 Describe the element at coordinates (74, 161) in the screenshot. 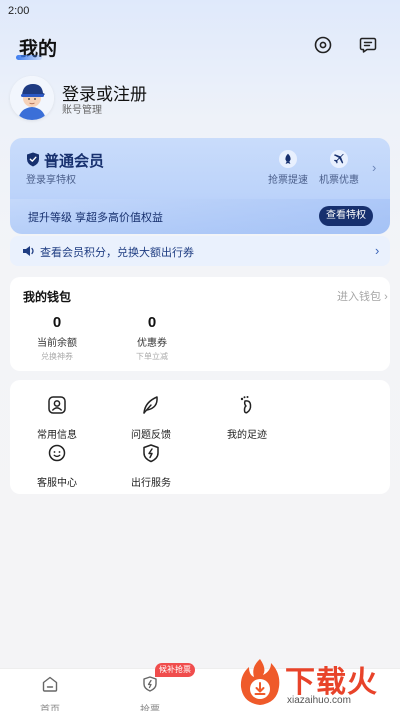

I see `membership-level: 普通会员` at that location.